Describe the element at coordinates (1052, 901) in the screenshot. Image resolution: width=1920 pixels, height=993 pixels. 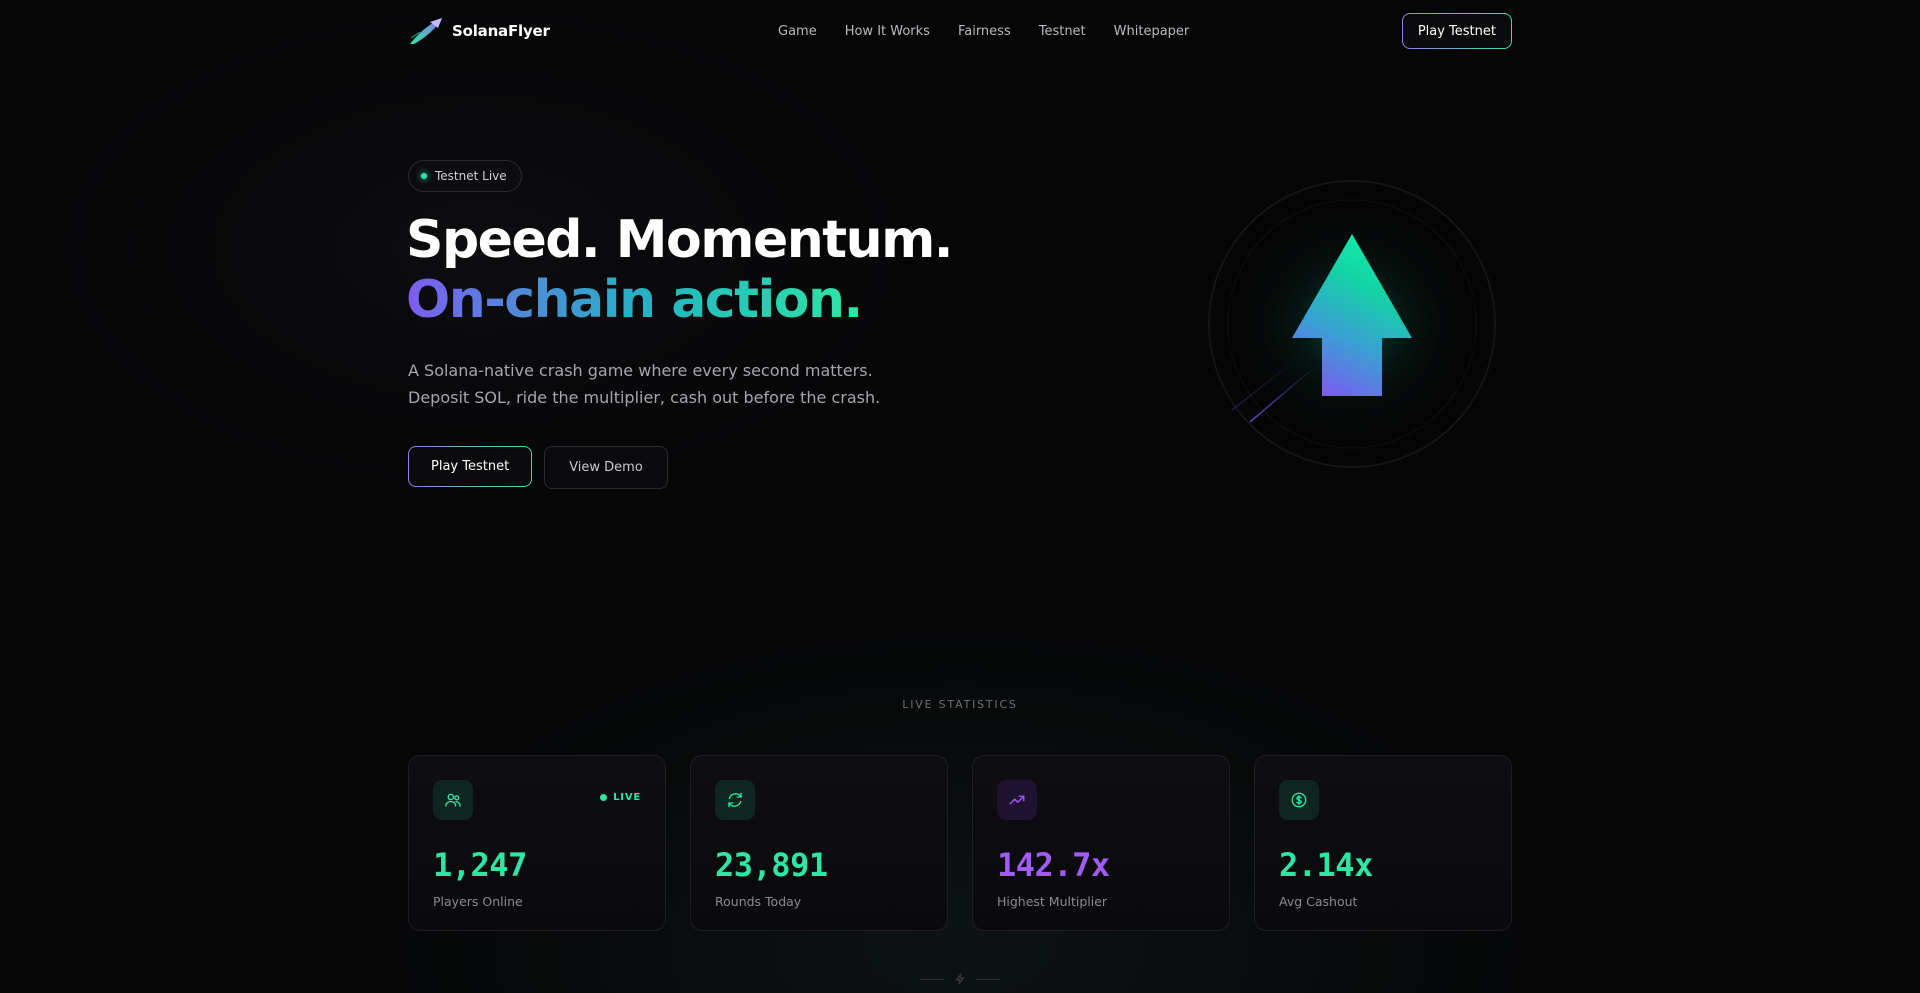
I see `stat-label: Highest Multiplier` at that location.